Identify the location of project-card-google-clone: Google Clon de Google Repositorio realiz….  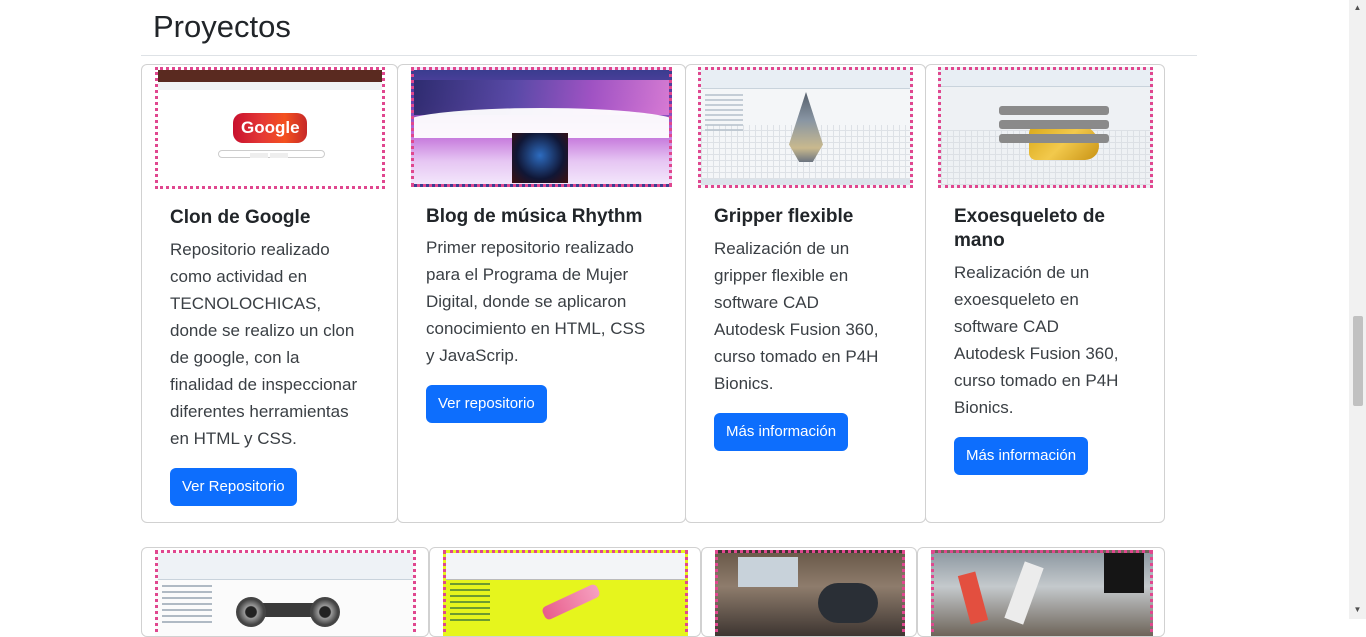
(269, 293).